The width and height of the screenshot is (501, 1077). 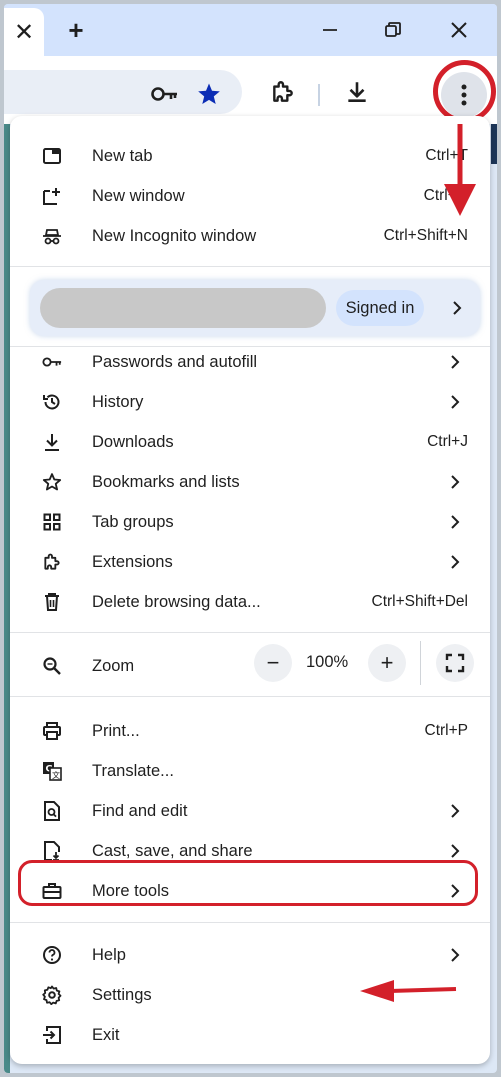 What do you see at coordinates (446, 730) in the screenshot?
I see `shortcut-label: Ctrl+P` at bounding box center [446, 730].